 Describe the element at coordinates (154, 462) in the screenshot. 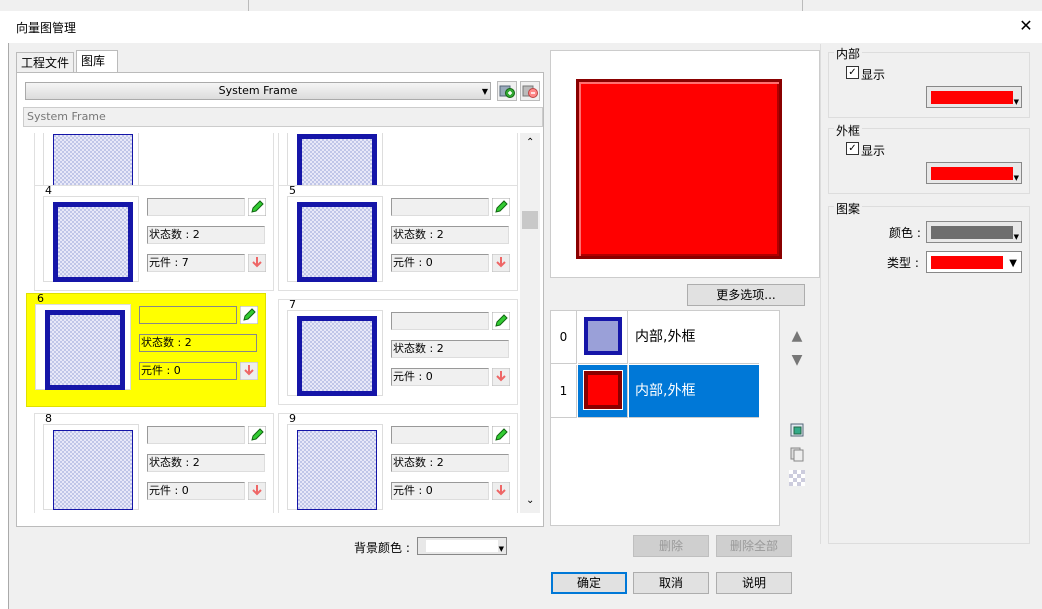

I see `gallery-card: 8 状态数 : 2 元件 : 0` at that location.